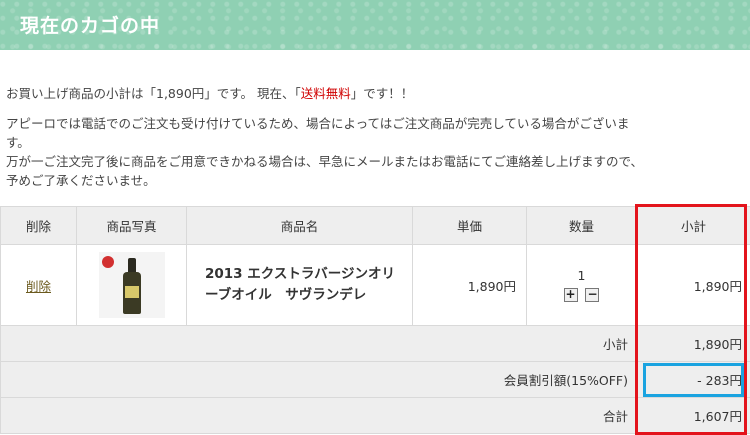 This screenshot has height=435, width=750. Describe the element at coordinates (299, 285) in the screenshot. I see `product-name: 2013 エクストラバージンオリーブオイル サヴランデレ` at that location.